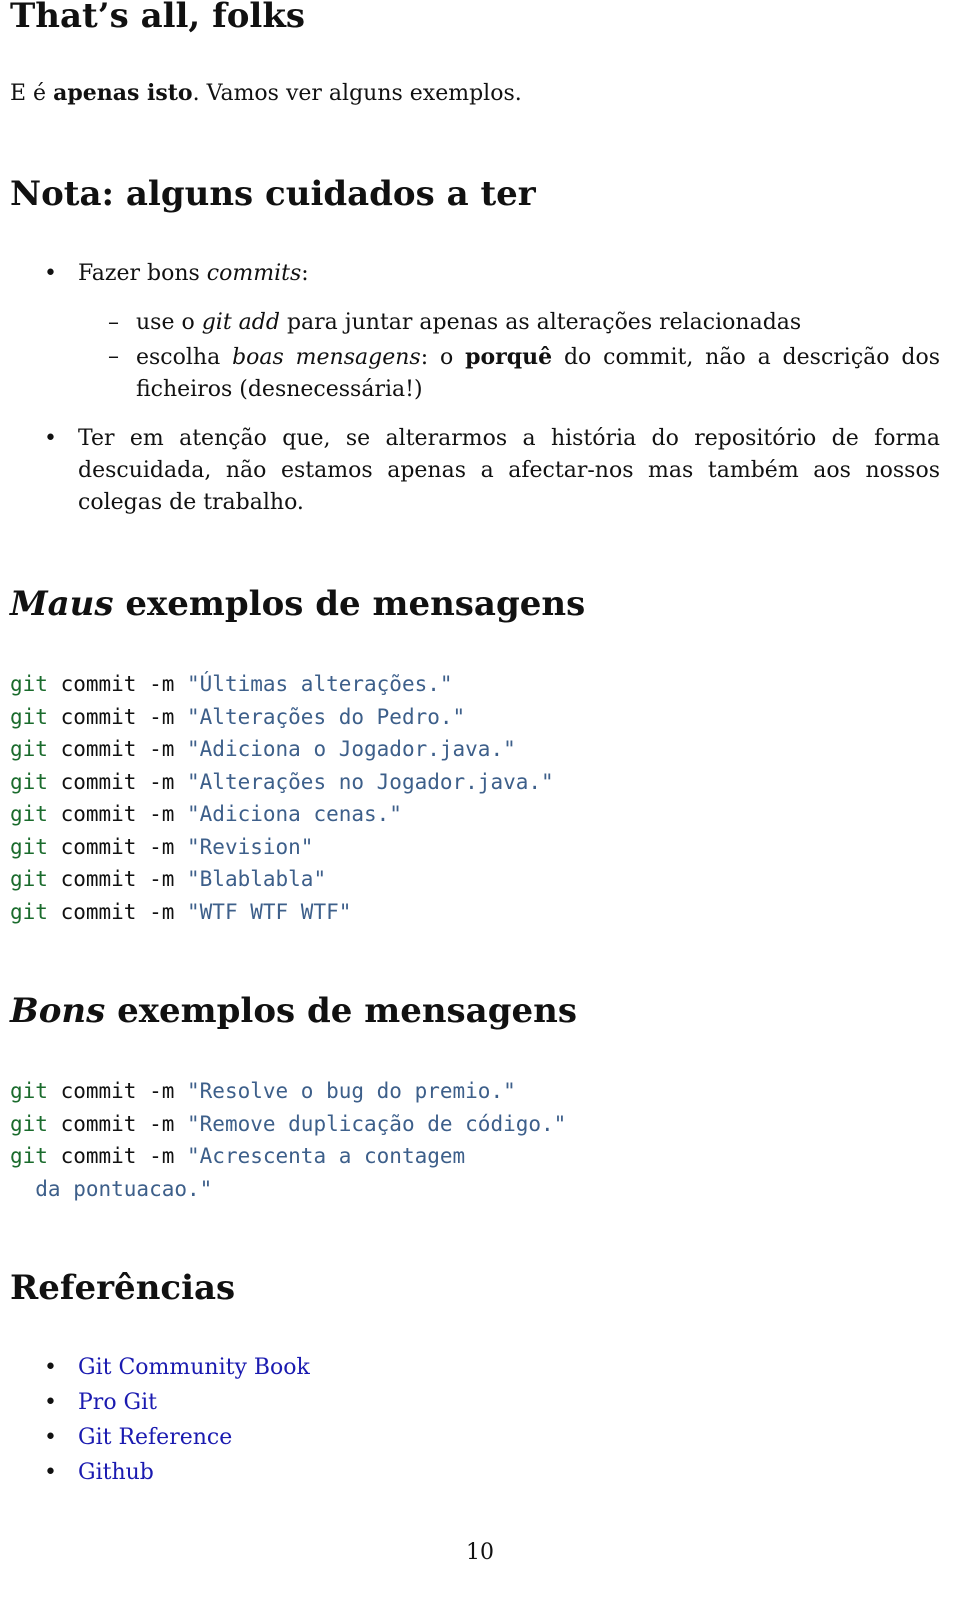 The image size is (960, 1601). I want to click on text: Fazer bons, so click(142, 273).